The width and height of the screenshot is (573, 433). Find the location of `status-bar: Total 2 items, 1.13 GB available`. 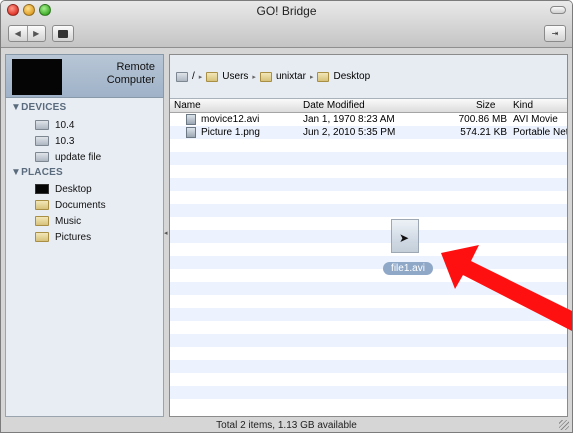

status-bar: Total 2 items, 1.13 GB available is located at coordinates (286, 425).